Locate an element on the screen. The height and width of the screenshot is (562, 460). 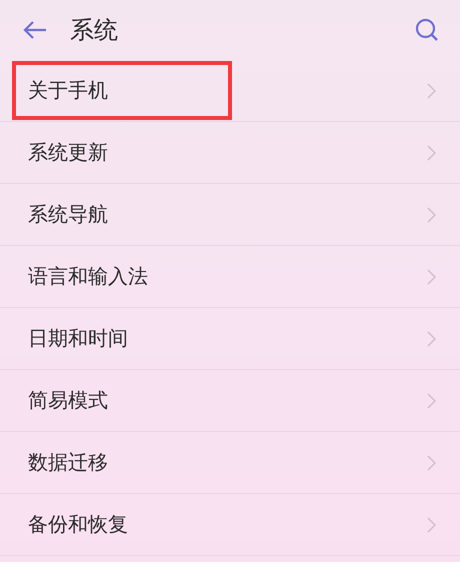
back-button is located at coordinates (35, 30).